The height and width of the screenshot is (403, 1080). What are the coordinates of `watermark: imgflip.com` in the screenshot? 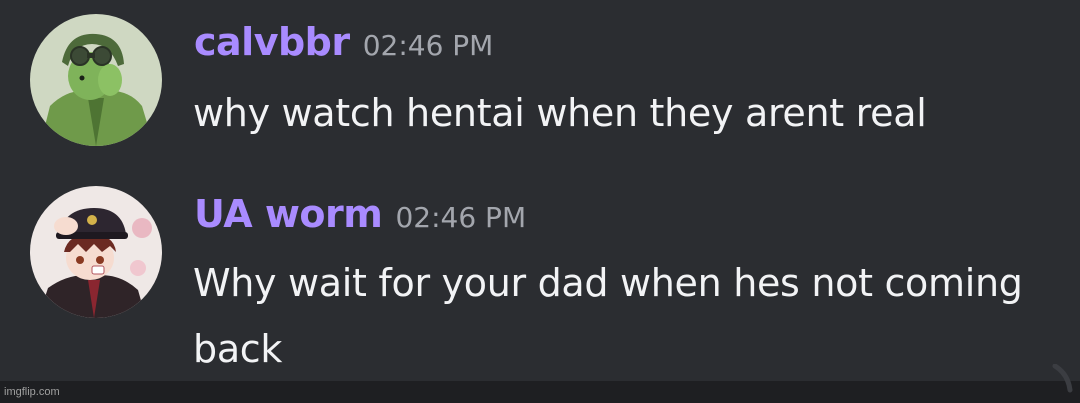 It's located at (32, 392).